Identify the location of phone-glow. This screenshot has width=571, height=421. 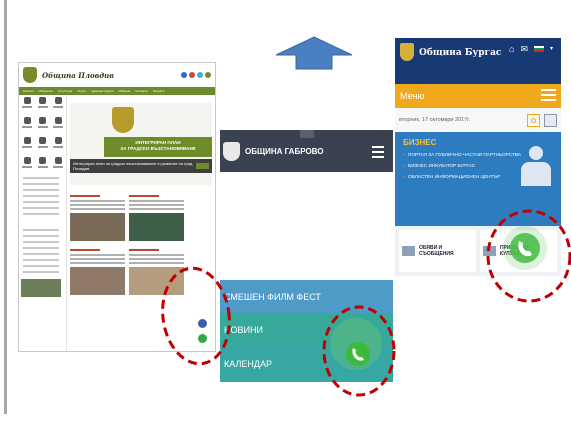
(356, 344).